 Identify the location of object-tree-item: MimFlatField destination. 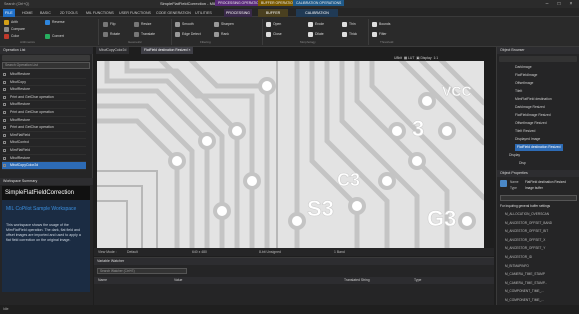
(533, 99).